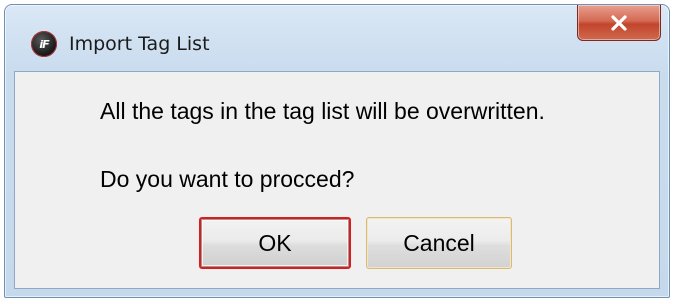 This screenshot has width=678, height=304. I want to click on ok-button: OK, so click(275, 243).